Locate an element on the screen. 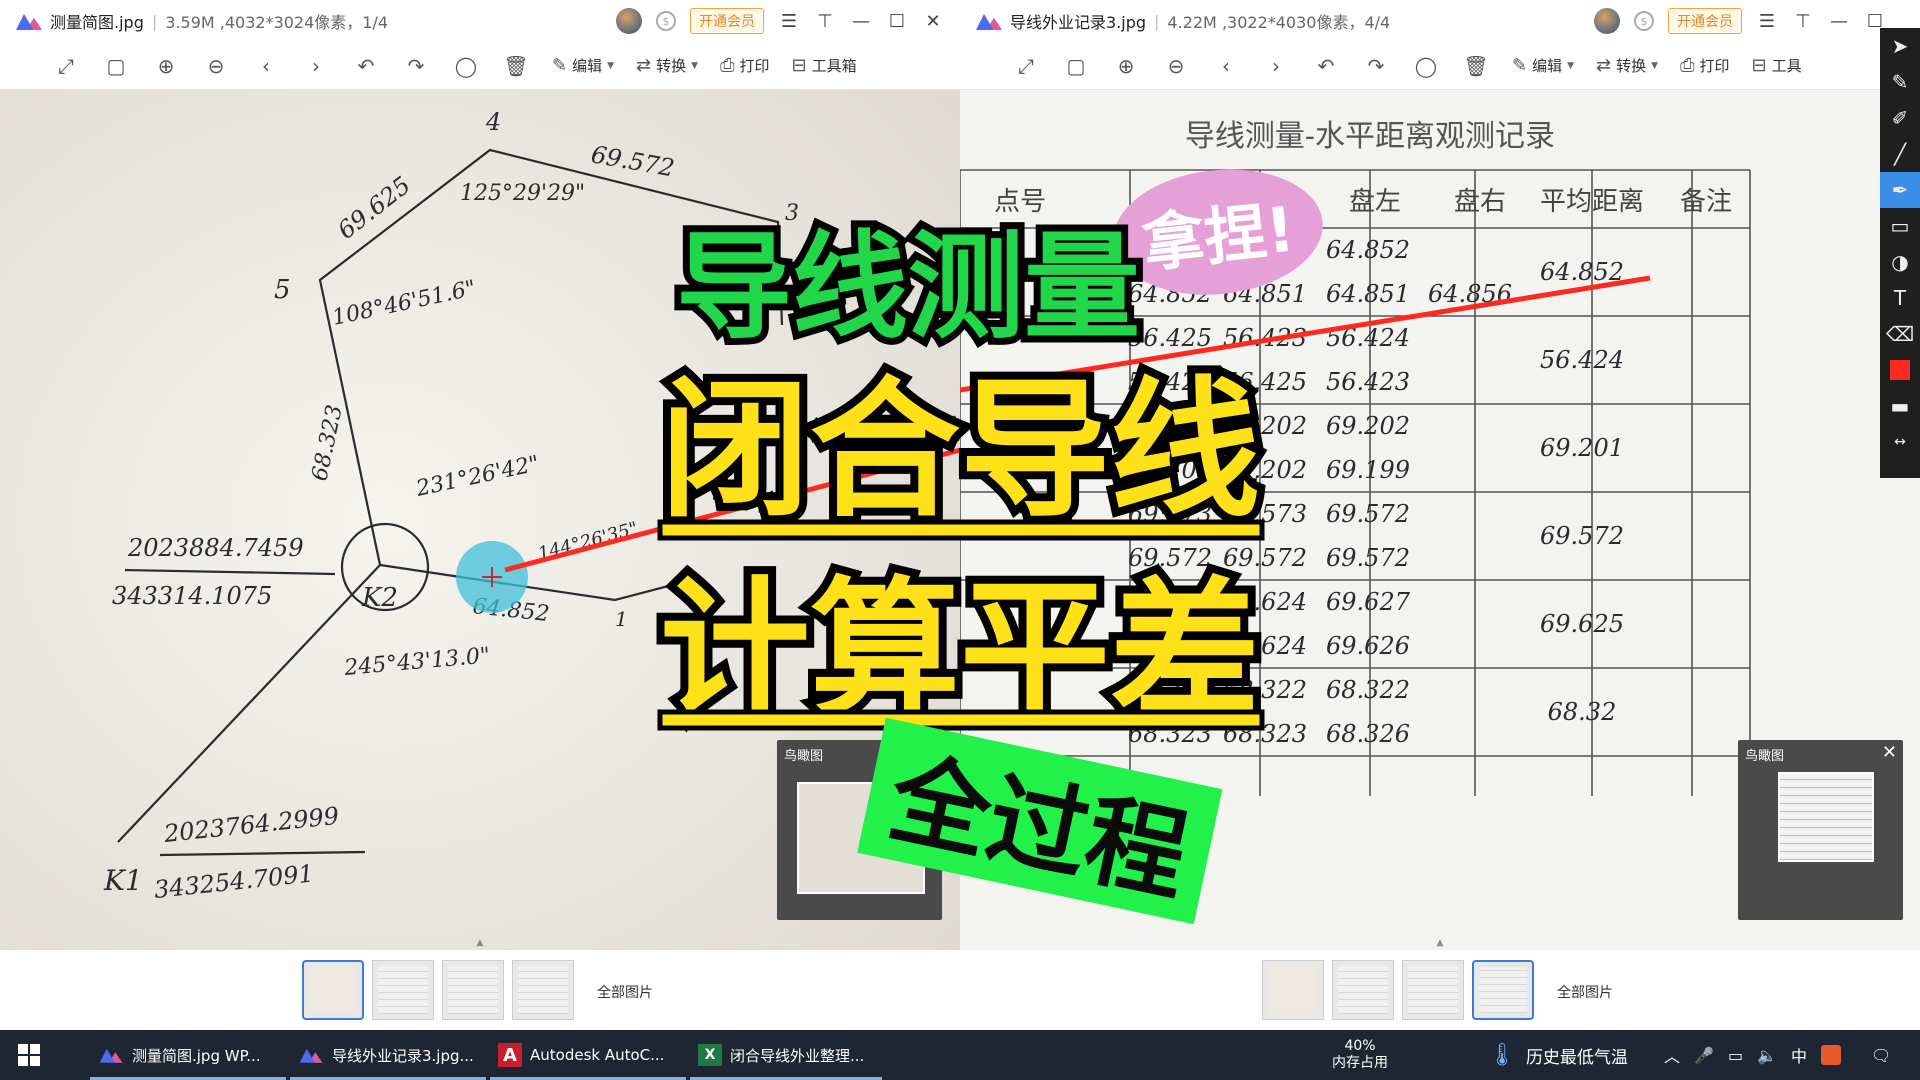  color-swatch-icon is located at coordinates (1900, 370).